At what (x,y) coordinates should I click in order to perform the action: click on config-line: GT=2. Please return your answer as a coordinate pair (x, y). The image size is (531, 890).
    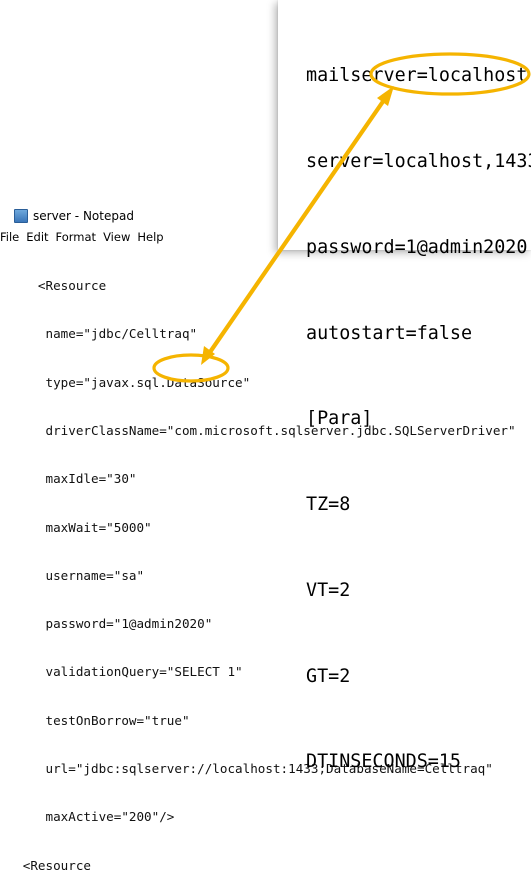
    Looking at the image, I should click on (328, 676).